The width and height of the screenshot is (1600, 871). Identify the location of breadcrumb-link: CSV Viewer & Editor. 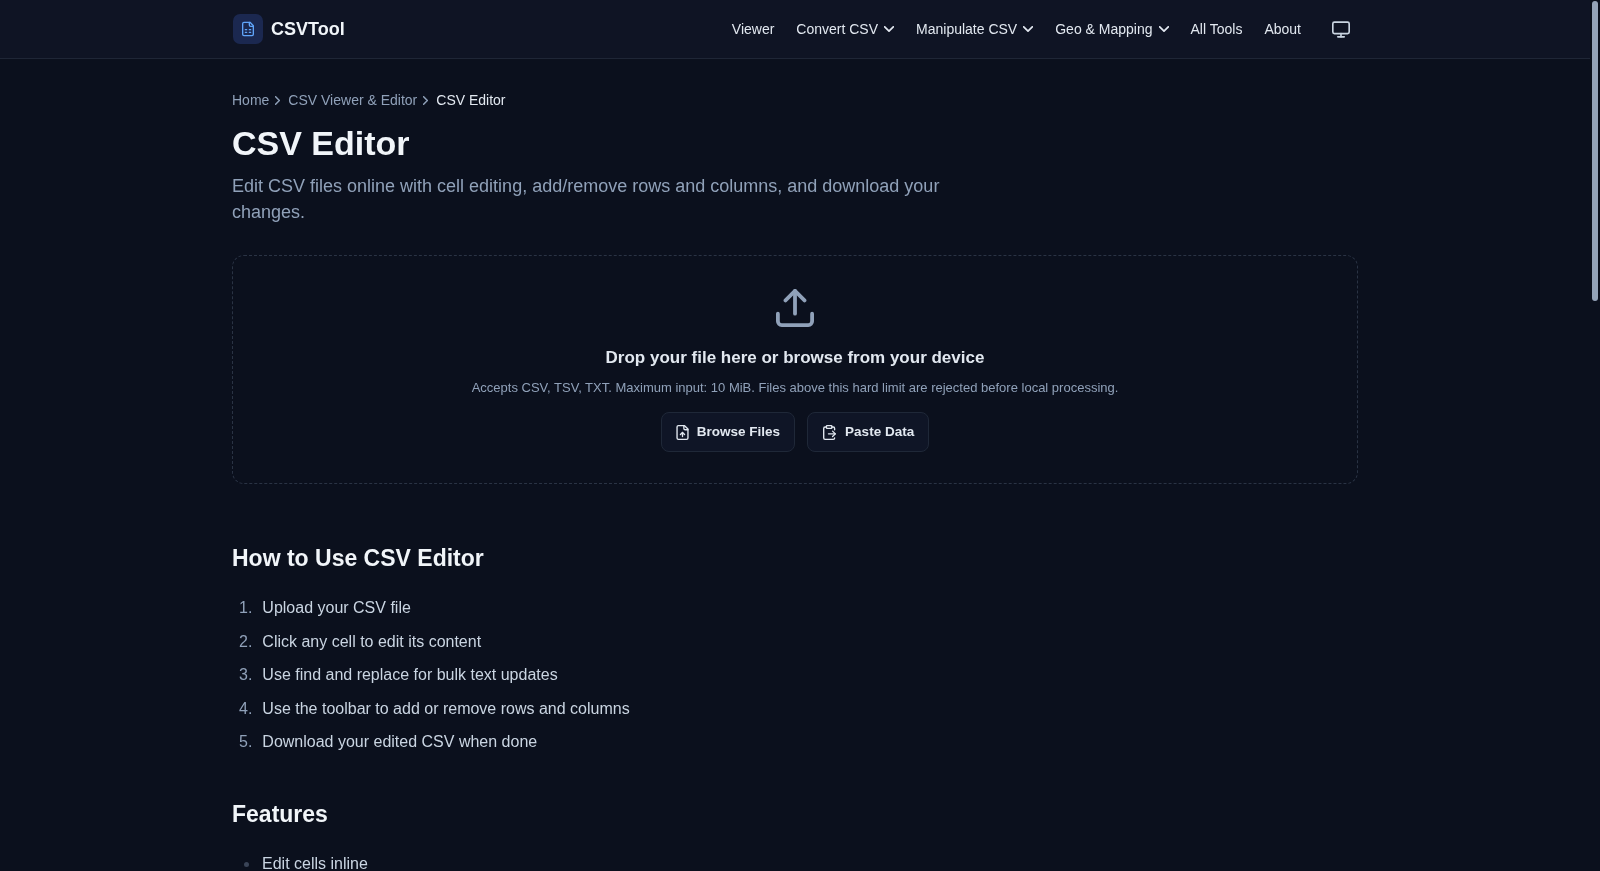
(353, 100).